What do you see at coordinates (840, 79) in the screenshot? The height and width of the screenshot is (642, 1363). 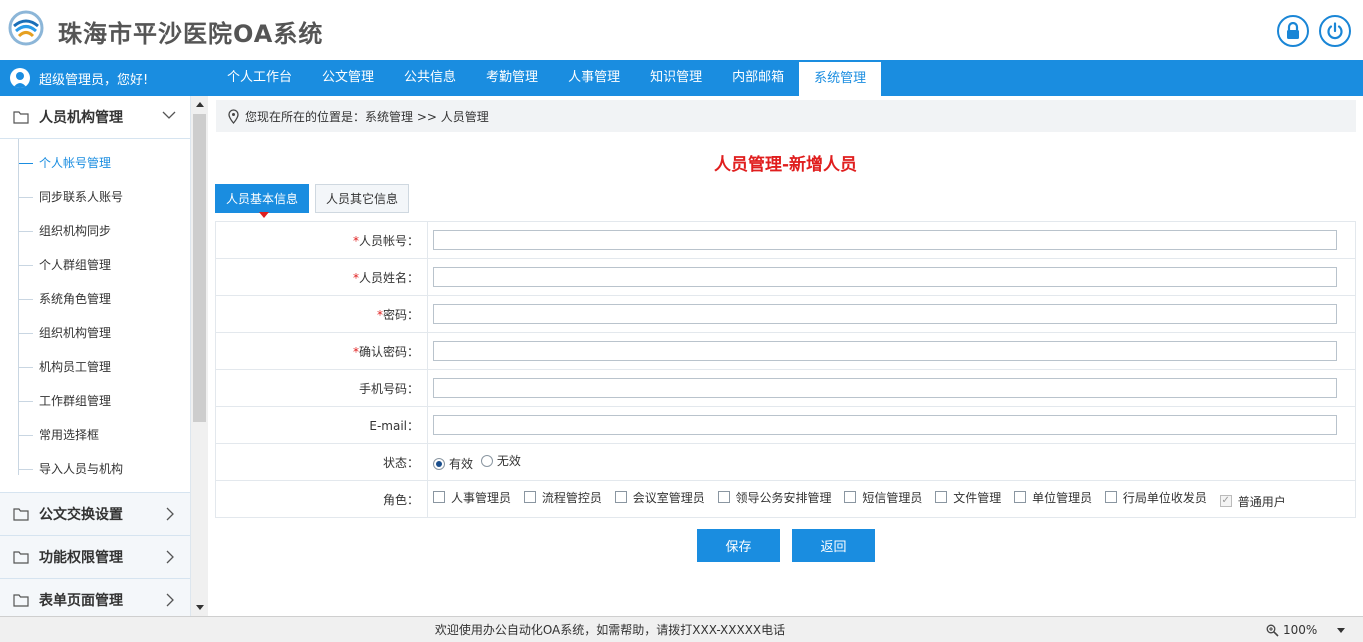 I see `nav-tab-system: 系统管理` at bounding box center [840, 79].